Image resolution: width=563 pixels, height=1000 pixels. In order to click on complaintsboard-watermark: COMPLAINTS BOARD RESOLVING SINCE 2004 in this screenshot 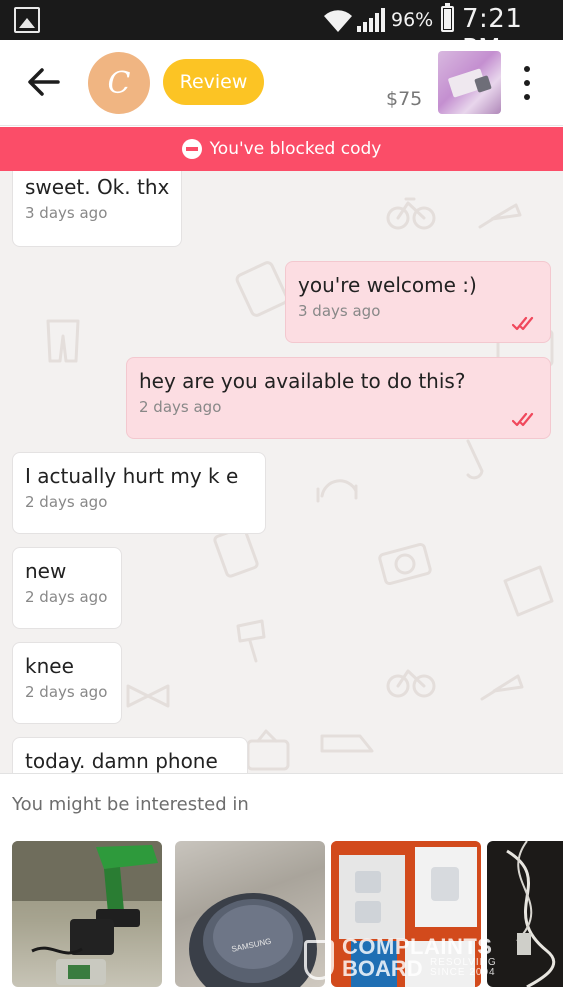, I will do `click(415, 964)`.